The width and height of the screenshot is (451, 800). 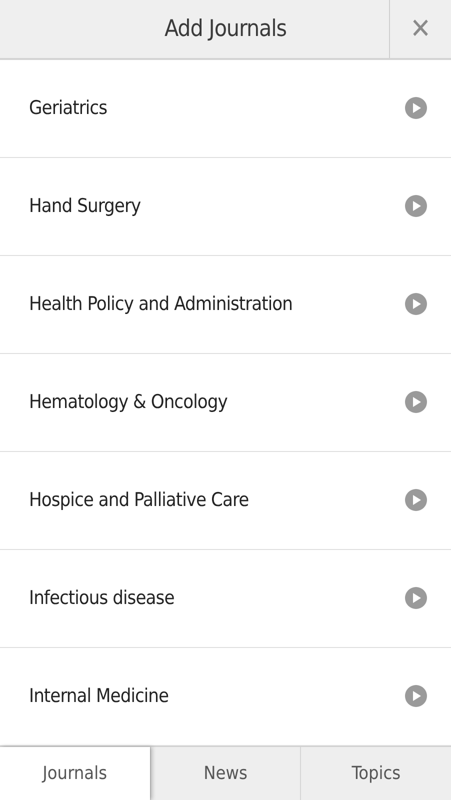 I want to click on journal-row: Internal Medicine, so click(x=225, y=697).